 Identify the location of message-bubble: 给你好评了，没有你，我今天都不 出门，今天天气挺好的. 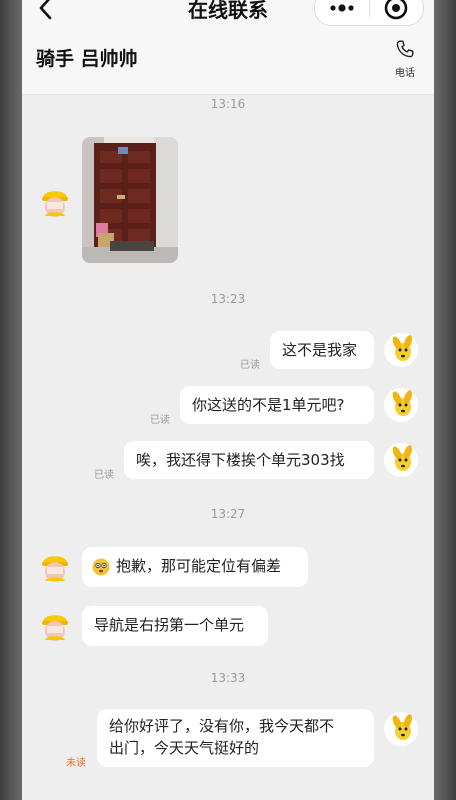
(235, 738).